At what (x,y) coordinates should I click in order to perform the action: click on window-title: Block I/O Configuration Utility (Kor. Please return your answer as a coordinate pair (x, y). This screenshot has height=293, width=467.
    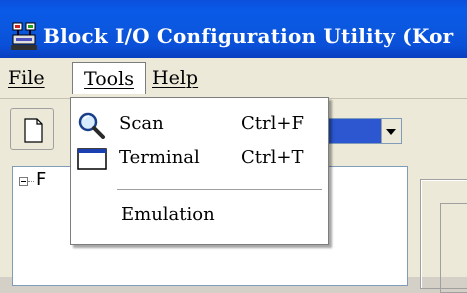
    Looking at the image, I should click on (248, 36).